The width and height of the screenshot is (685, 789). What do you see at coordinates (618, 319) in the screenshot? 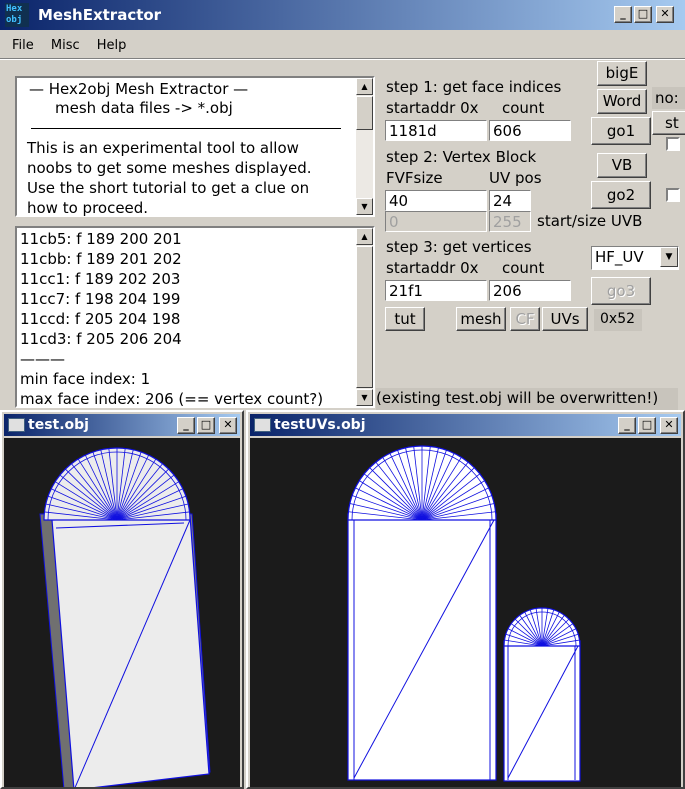
I see `hex-label: 0x52` at bounding box center [618, 319].